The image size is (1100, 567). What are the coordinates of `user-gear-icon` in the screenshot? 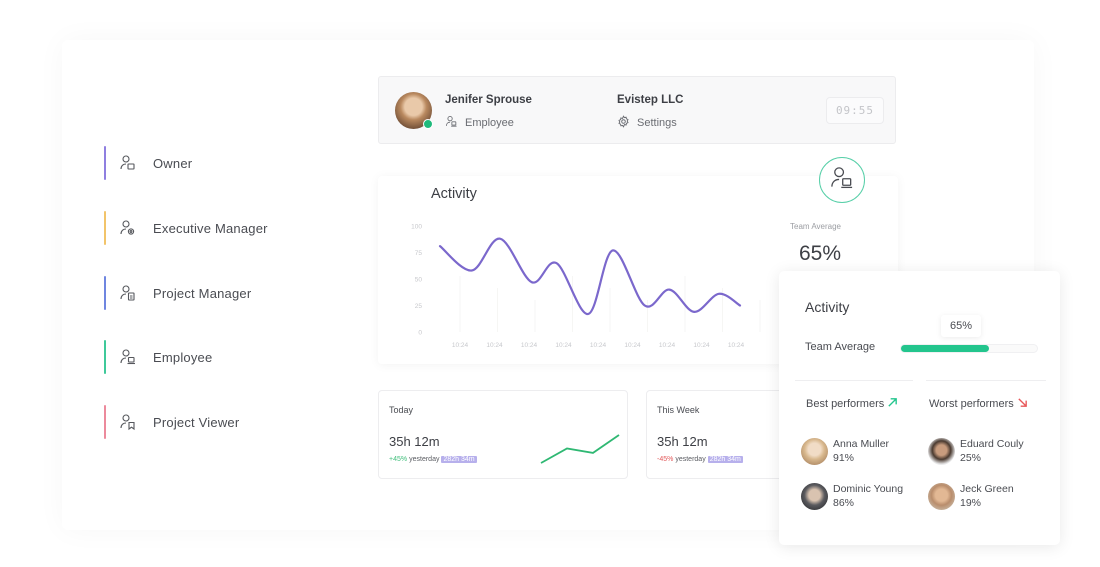 It's located at (128, 228).